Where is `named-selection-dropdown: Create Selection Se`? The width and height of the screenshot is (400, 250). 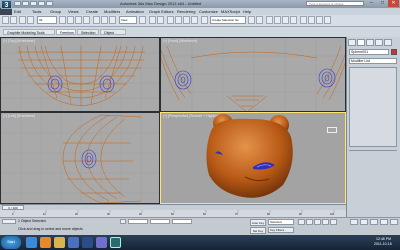
named-selection-dropdown: Create Selection Se is located at coordinates (228, 20).